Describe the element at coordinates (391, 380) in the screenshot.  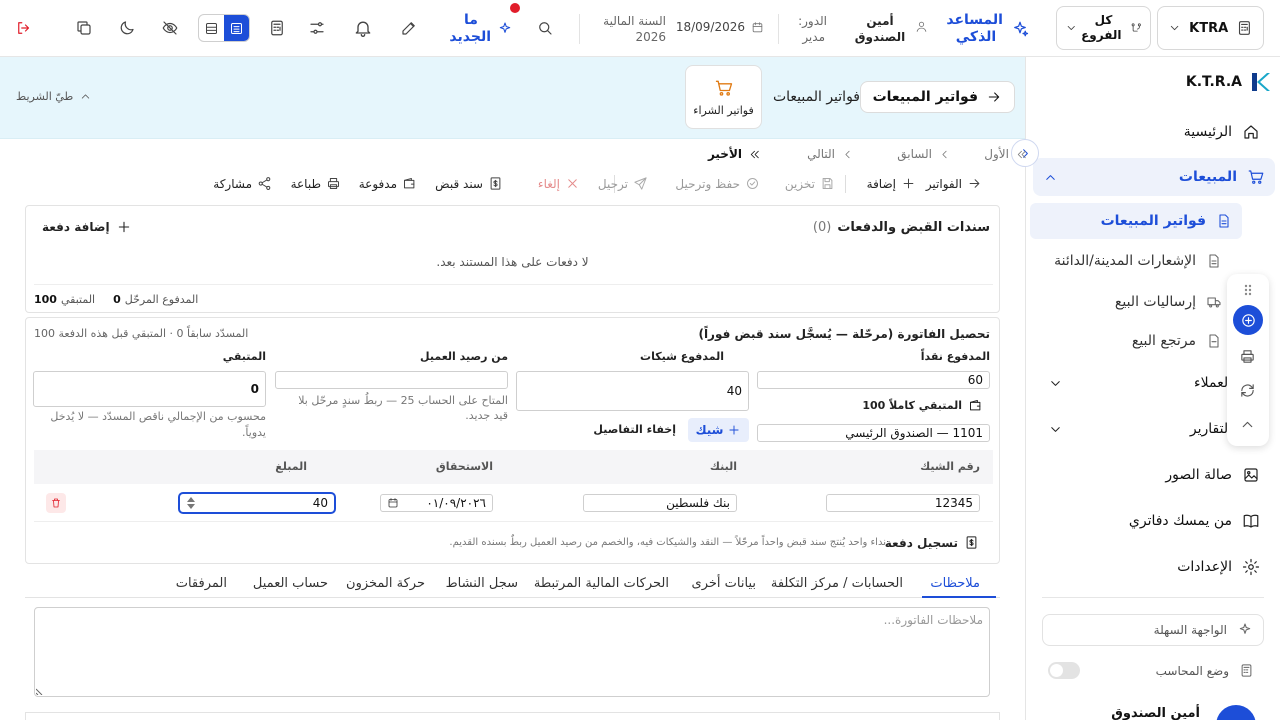
I see `balance-input` at that location.